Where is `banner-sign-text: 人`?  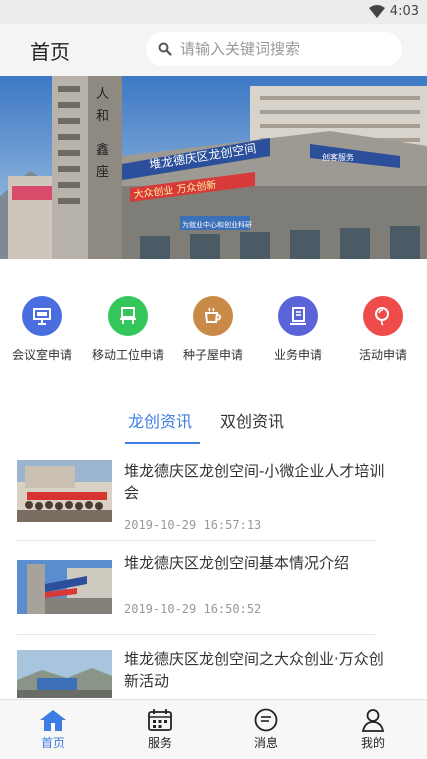
banner-sign-text: 人 is located at coordinates (102, 94).